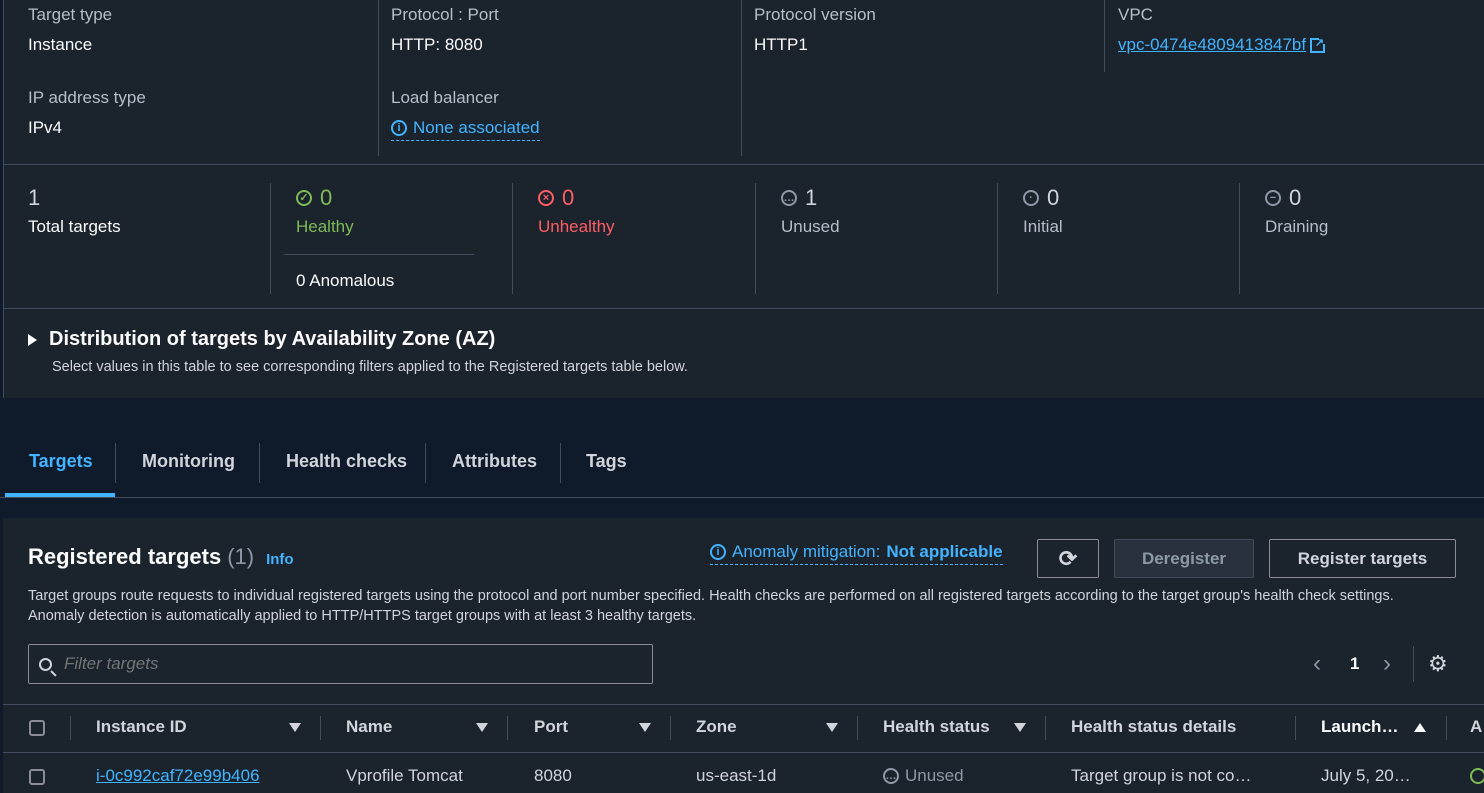 Image resolution: width=1484 pixels, height=793 pixels. Describe the element at coordinates (1135, 14) in the screenshot. I see `vpc-label: VPC` at that location.